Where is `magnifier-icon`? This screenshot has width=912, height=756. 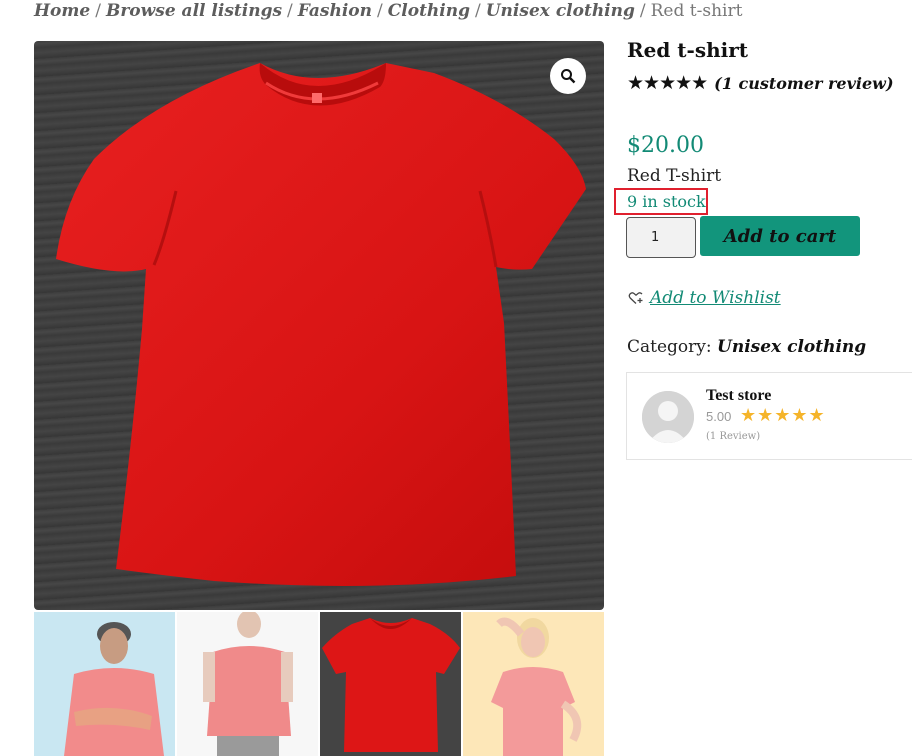
magnifier-icon is located at coordinates (568, 76).